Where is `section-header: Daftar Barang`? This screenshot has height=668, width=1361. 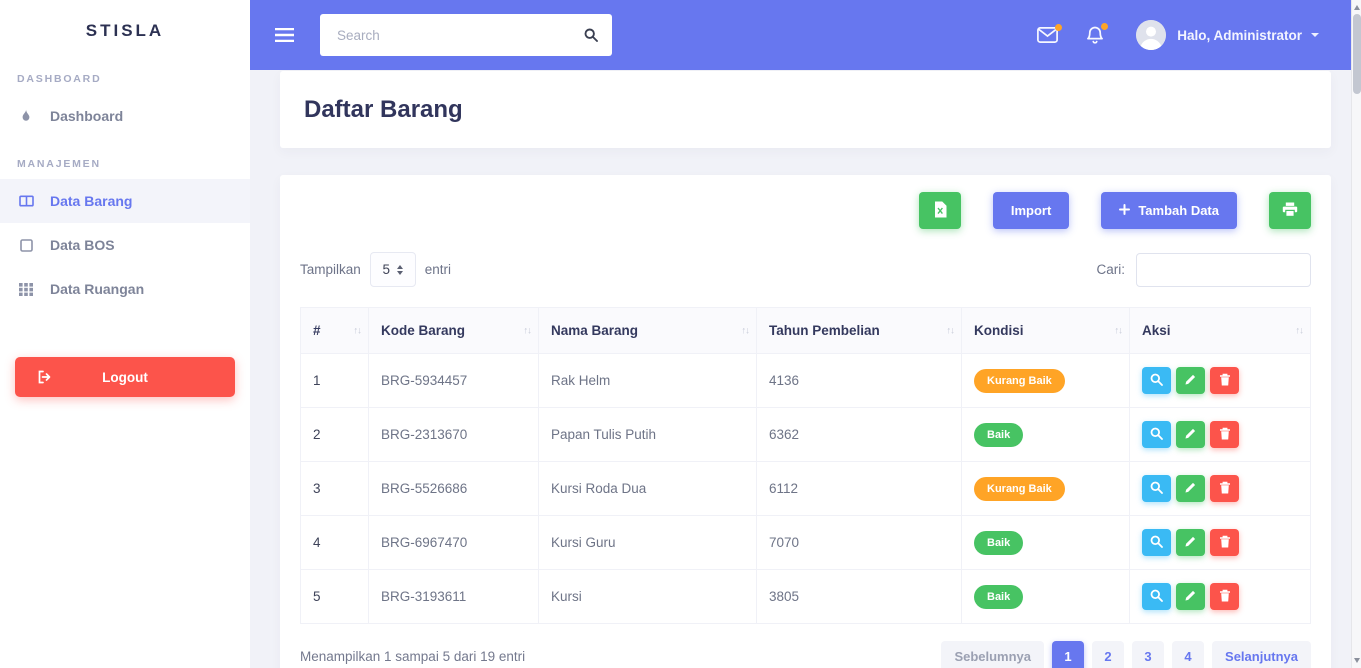
section-header: Daftar Barang is located at coordinates (805, 109).